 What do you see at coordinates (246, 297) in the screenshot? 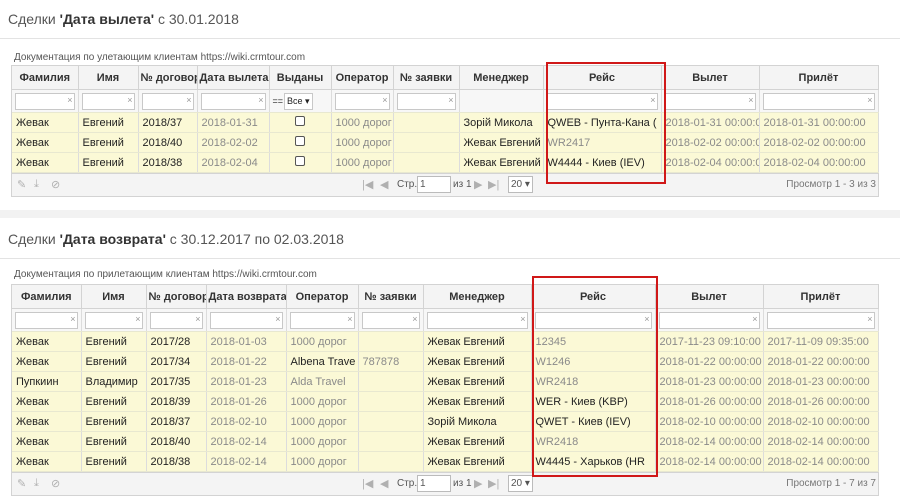
I see `col-header-return-date: Дата возврата` at bounding box center [246, 297].